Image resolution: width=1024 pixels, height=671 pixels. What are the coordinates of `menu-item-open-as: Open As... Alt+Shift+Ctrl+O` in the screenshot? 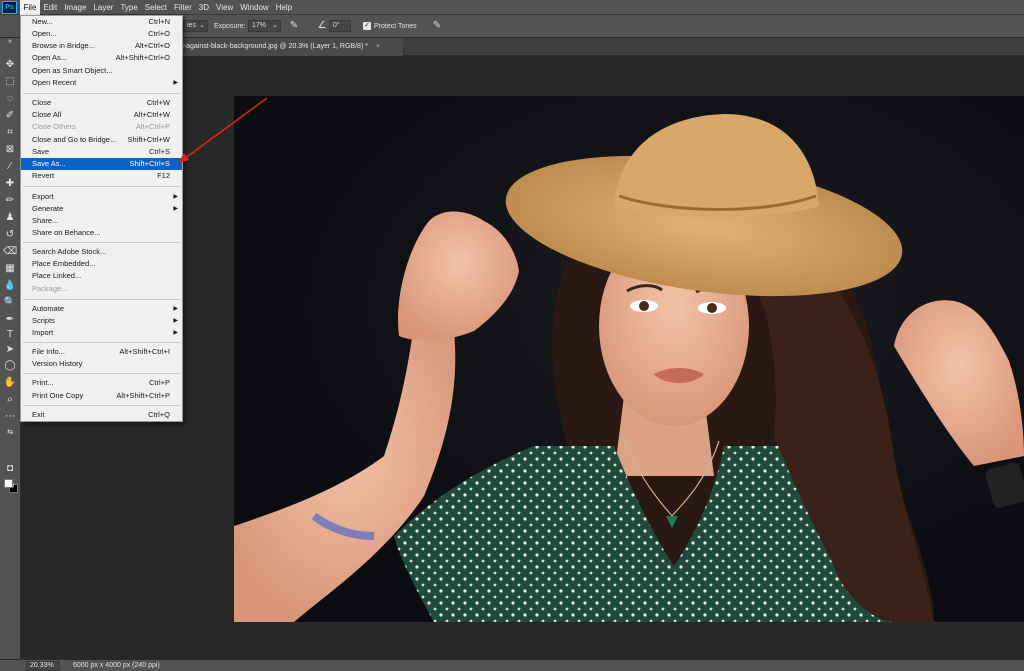 It's located at (101, 58).